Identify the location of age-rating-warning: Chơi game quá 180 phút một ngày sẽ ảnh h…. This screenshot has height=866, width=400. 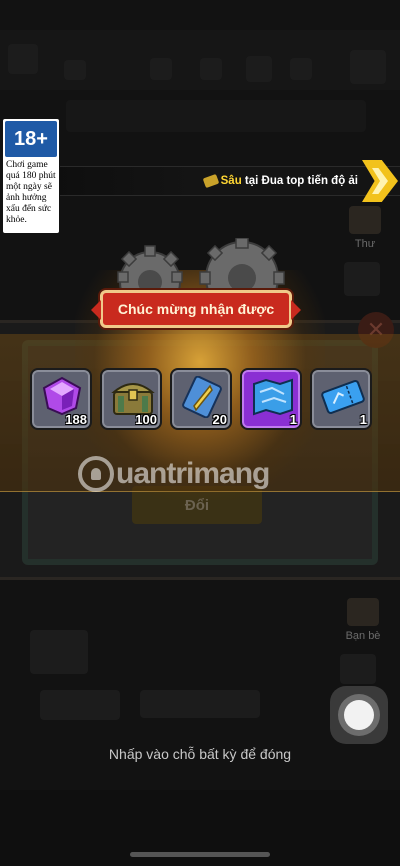
(31, 192).